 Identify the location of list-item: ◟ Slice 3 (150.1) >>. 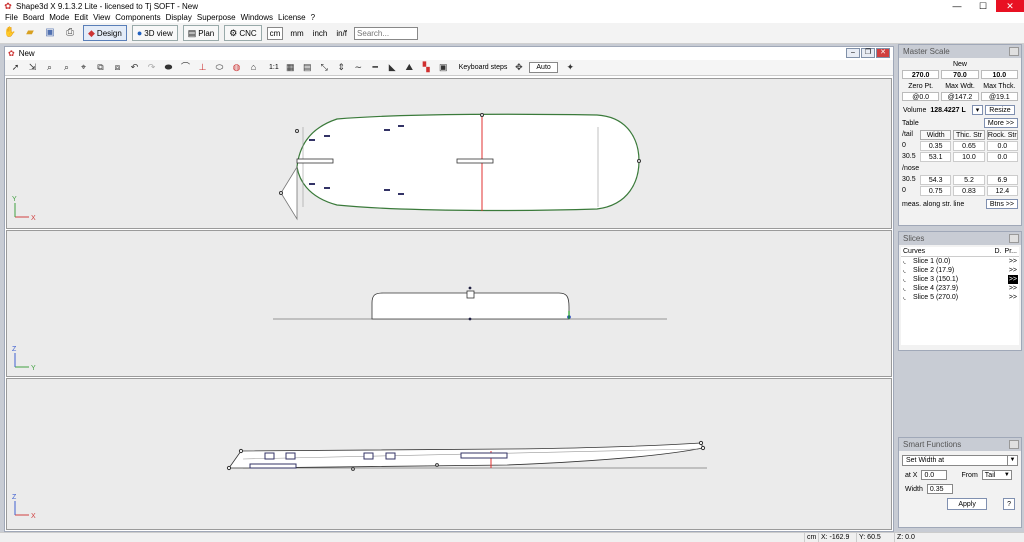
(960, 279).